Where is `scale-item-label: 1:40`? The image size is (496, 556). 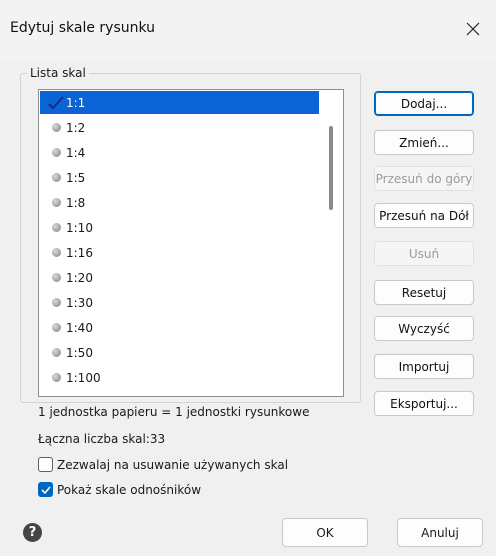 scale-item-label: 1:40 is located at coordinates (79, 327).